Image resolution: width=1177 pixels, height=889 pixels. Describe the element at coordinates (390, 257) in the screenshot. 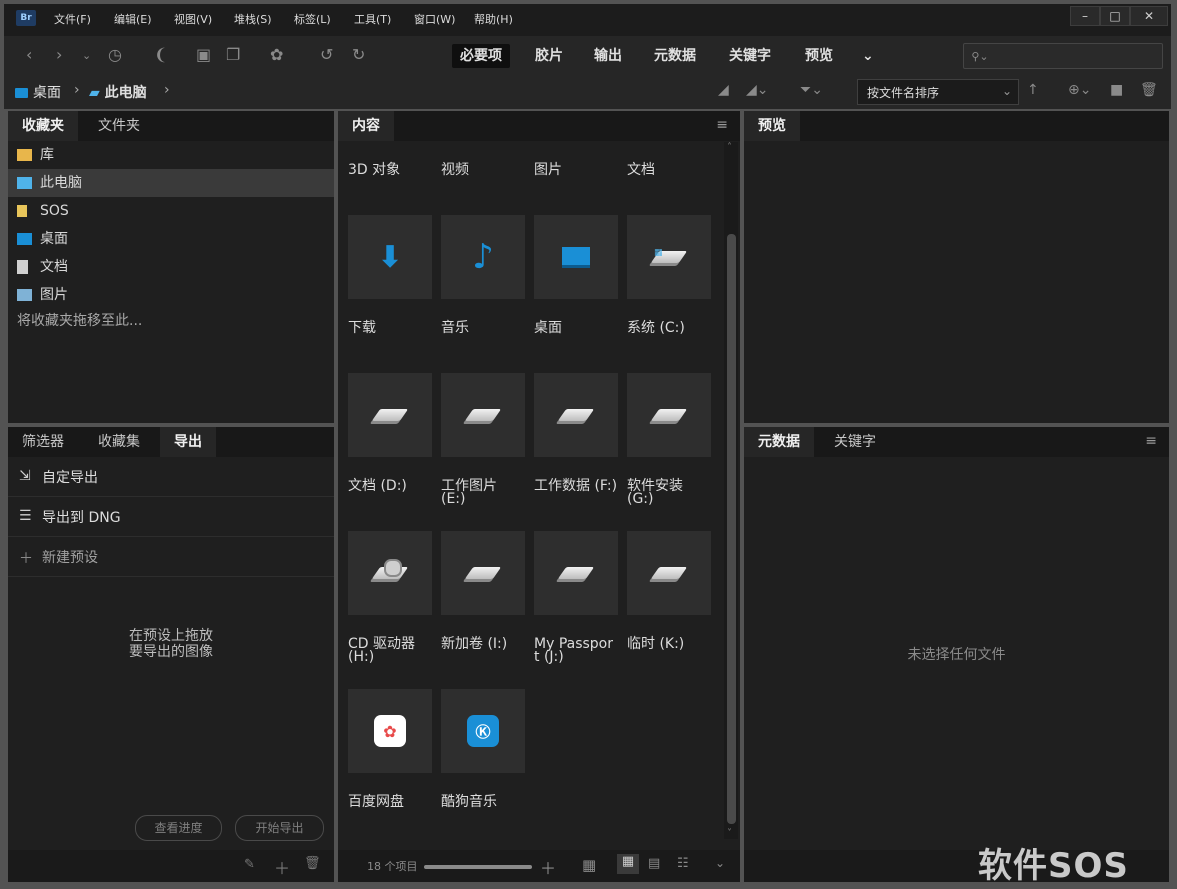

I see `item-downloads: ⬇` at that location.